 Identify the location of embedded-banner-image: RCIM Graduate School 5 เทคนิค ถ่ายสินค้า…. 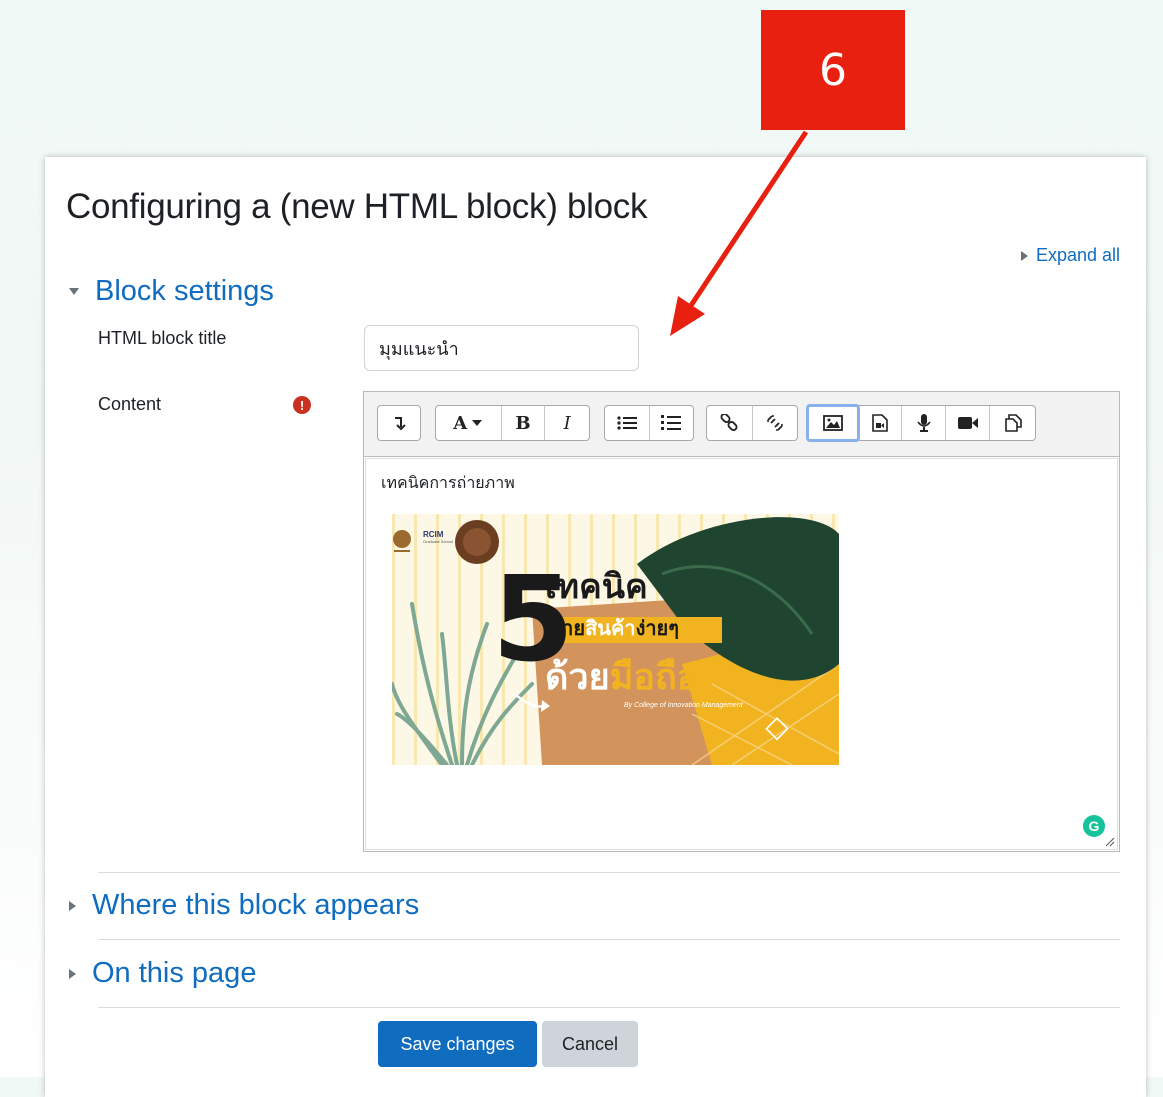
(615, 639).